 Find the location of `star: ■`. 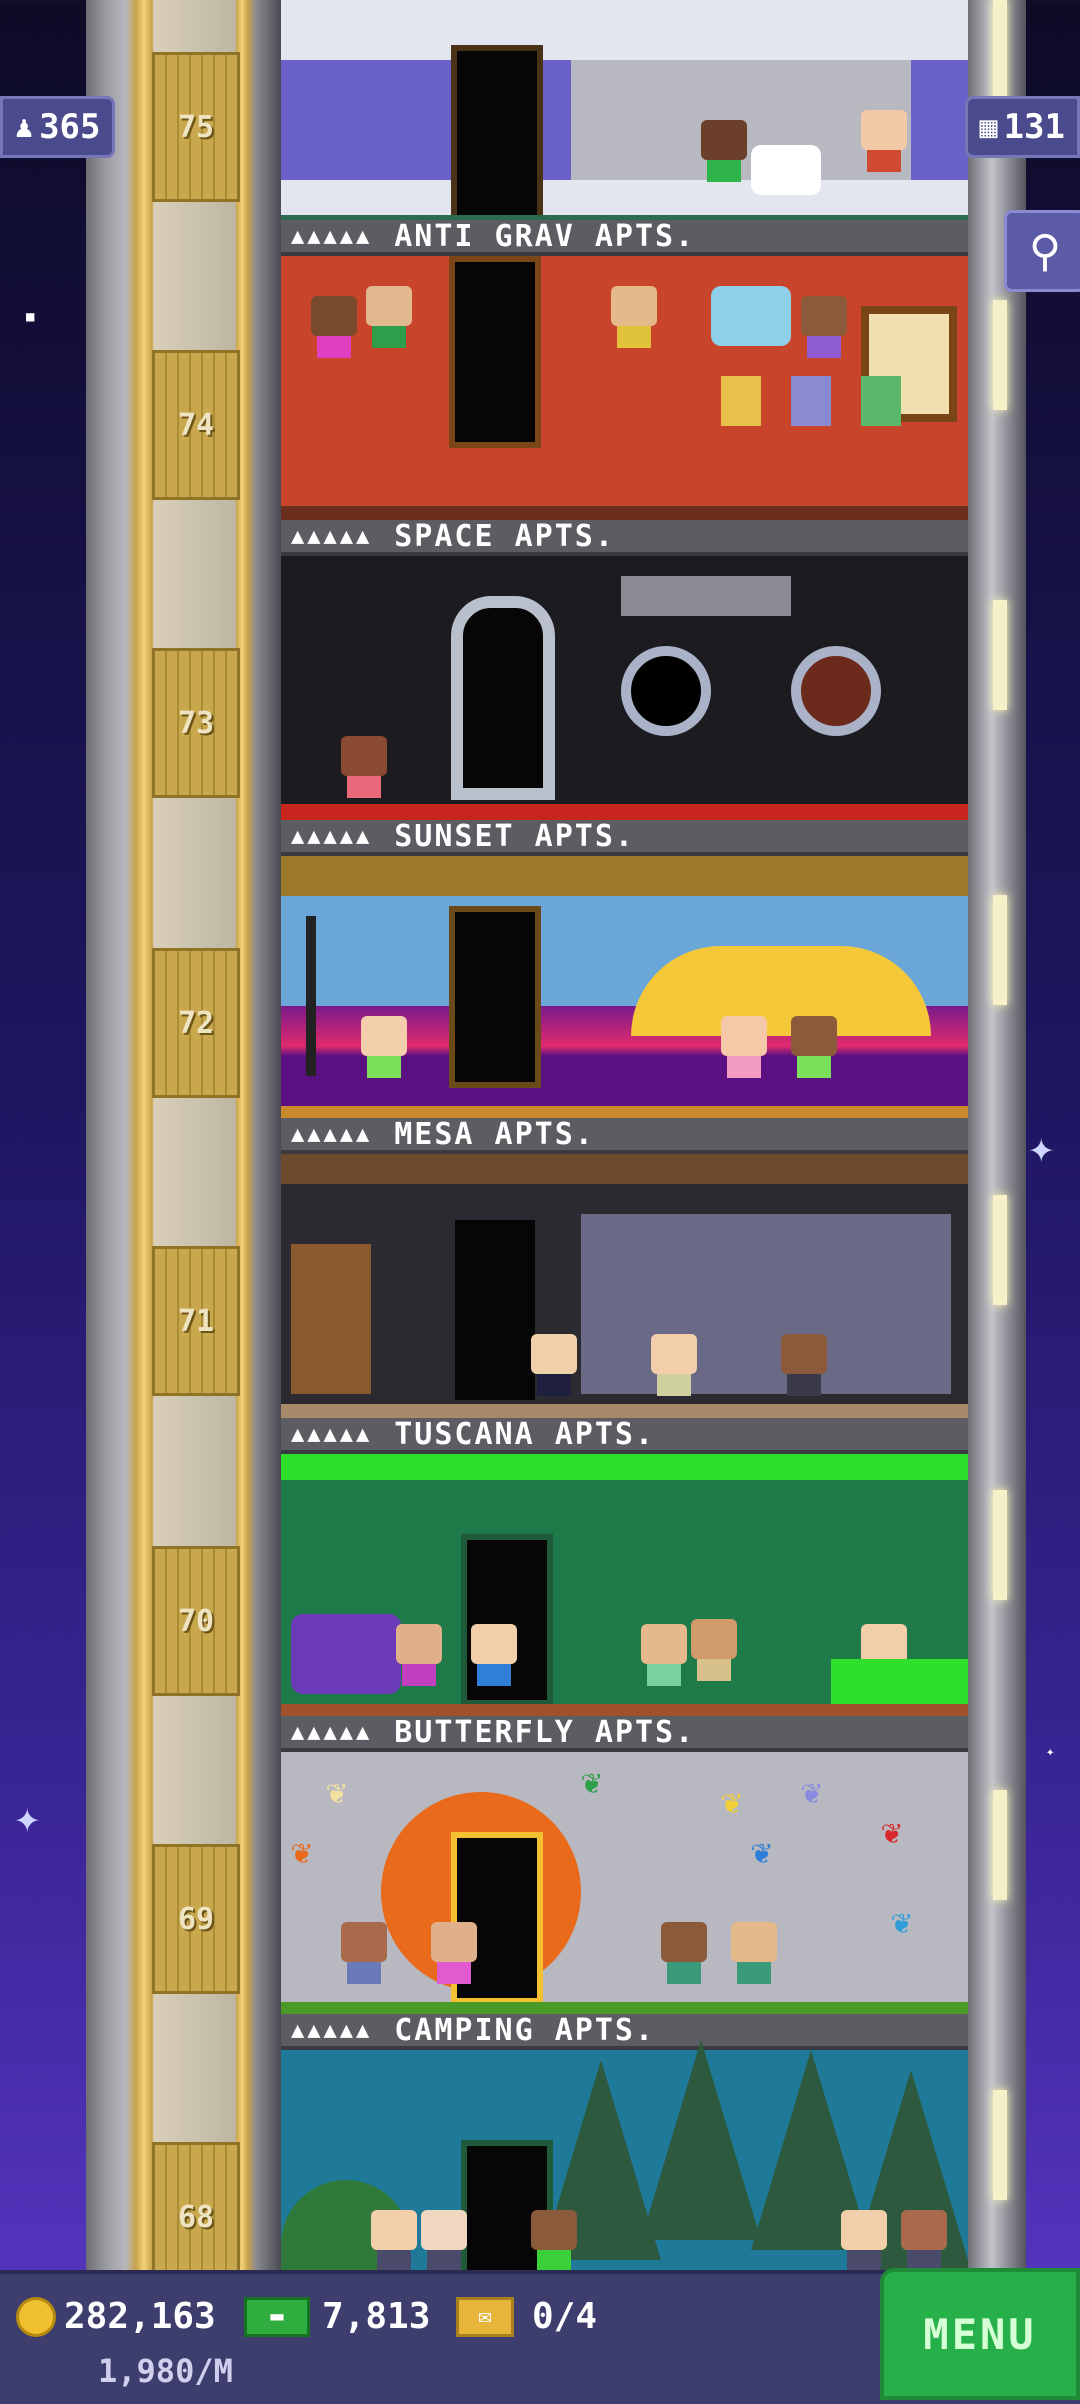

star: ■ is located at coordinates (30, 317).